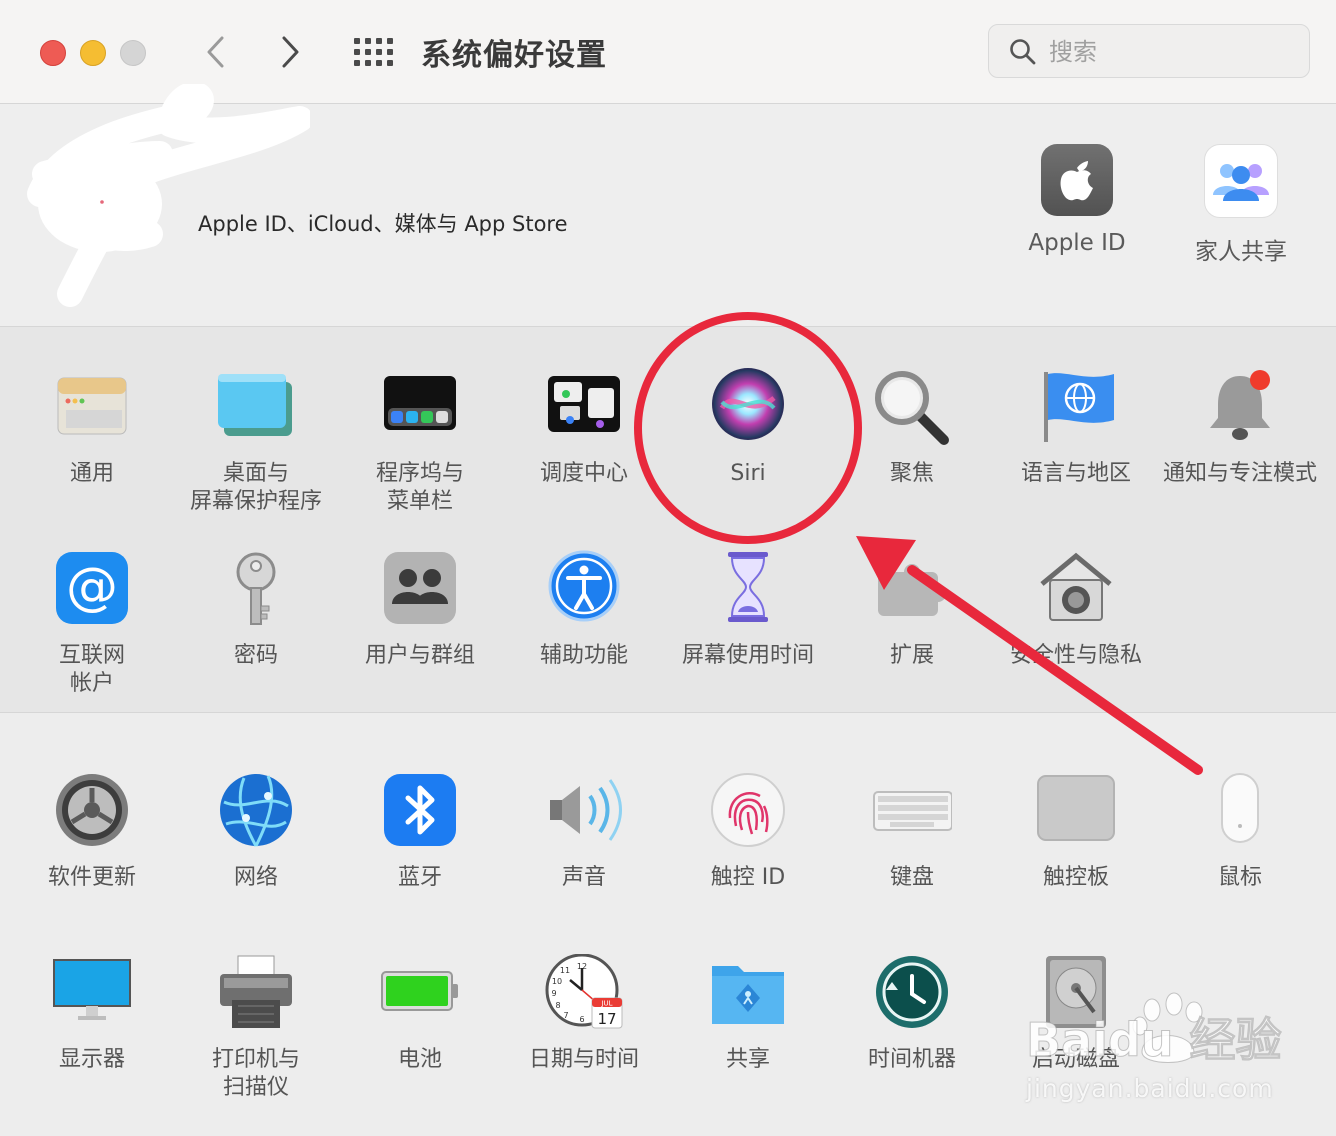  I want to click on pane-users-groups: 用户与群组, so click(420, 610).